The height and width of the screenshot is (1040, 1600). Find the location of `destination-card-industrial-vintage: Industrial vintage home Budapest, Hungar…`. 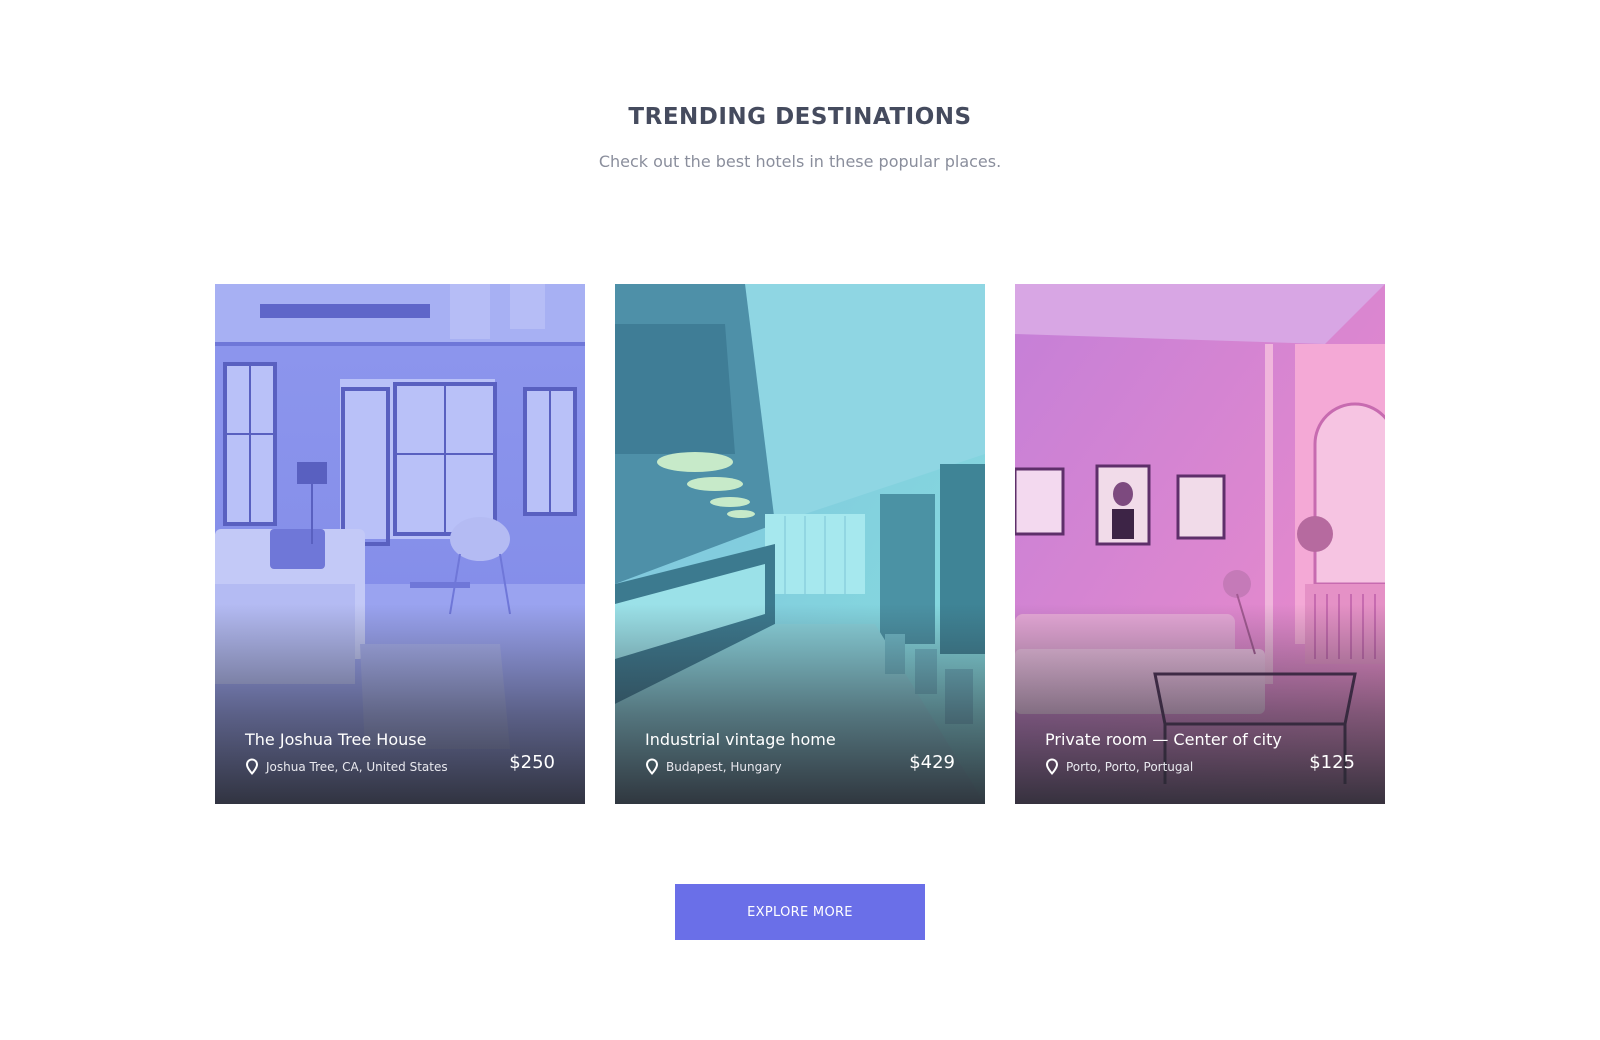

destination-card-industrial-vintage: Industrial vintage home Budapest, Hungar… is located at coordinates (800, 544).